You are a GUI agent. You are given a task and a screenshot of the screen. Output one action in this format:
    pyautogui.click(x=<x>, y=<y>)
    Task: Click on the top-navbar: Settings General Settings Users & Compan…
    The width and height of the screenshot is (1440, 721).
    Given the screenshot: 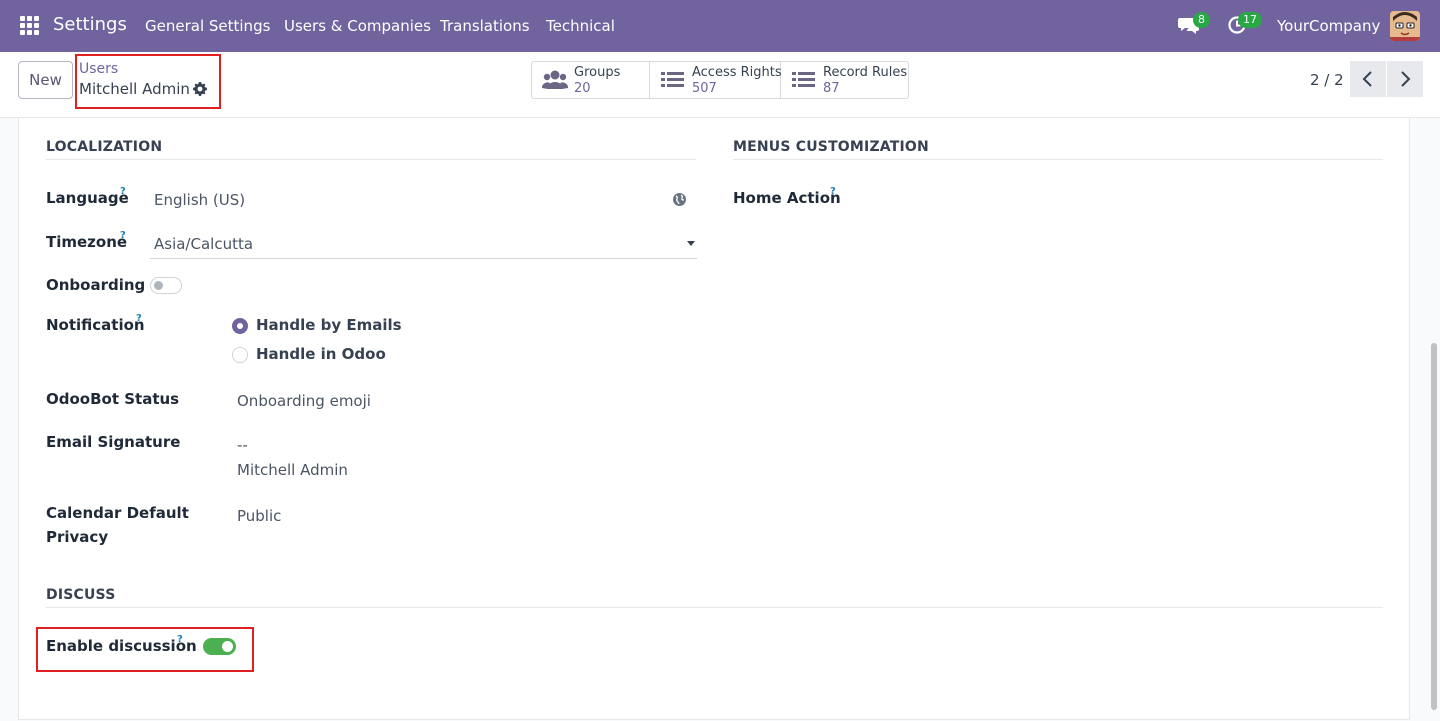 What is the action you would take?
    pyautogui.click(x=720, y=26)
    